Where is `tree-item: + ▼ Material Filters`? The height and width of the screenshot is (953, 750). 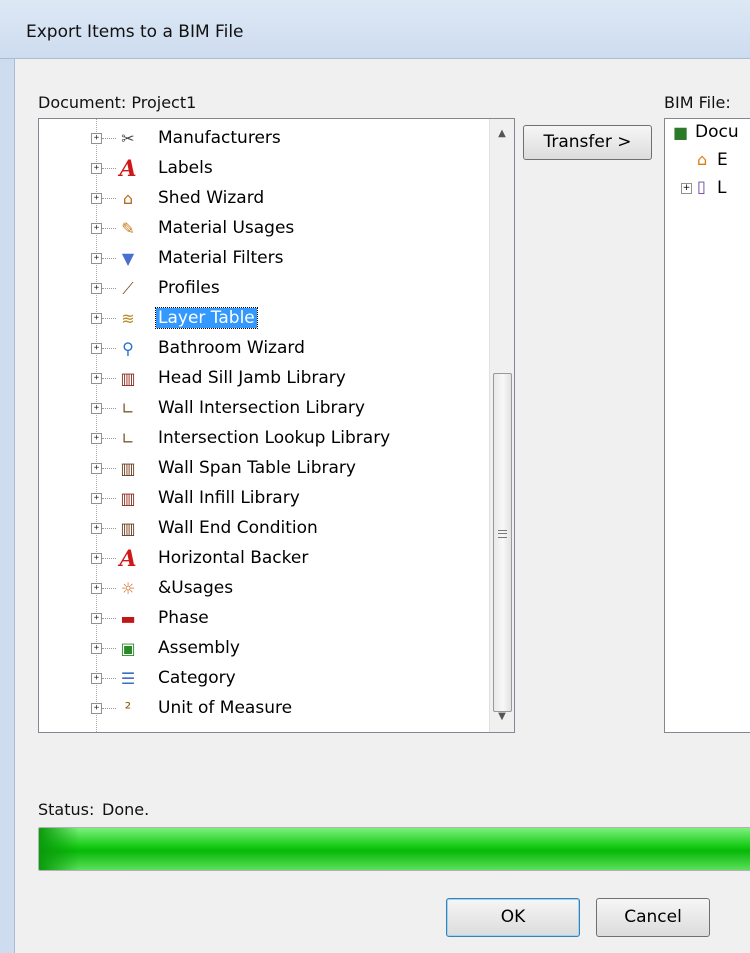
tree-item: + ▼ Material Filters is located at coordinates (259, 259).